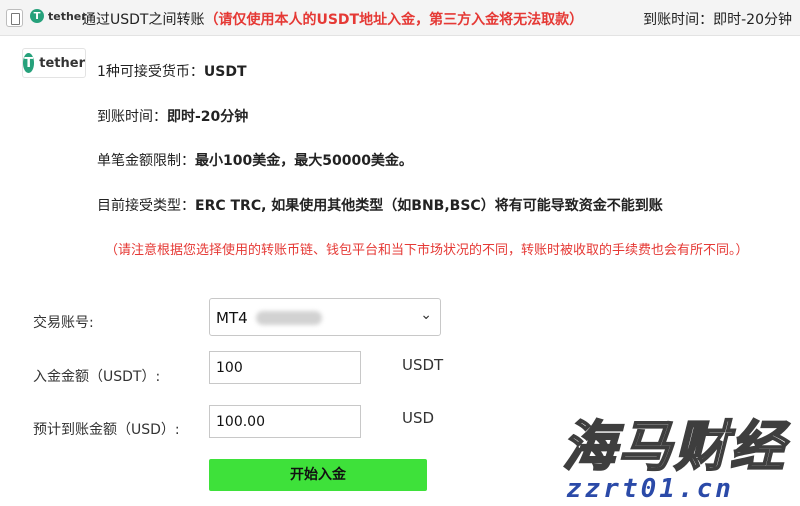 The height and width of the screenshot is (506, 800). Describe the element at coordinates (132, 117) in the screenshot. I see `info-arrival-label: 到账时间：` at that location.